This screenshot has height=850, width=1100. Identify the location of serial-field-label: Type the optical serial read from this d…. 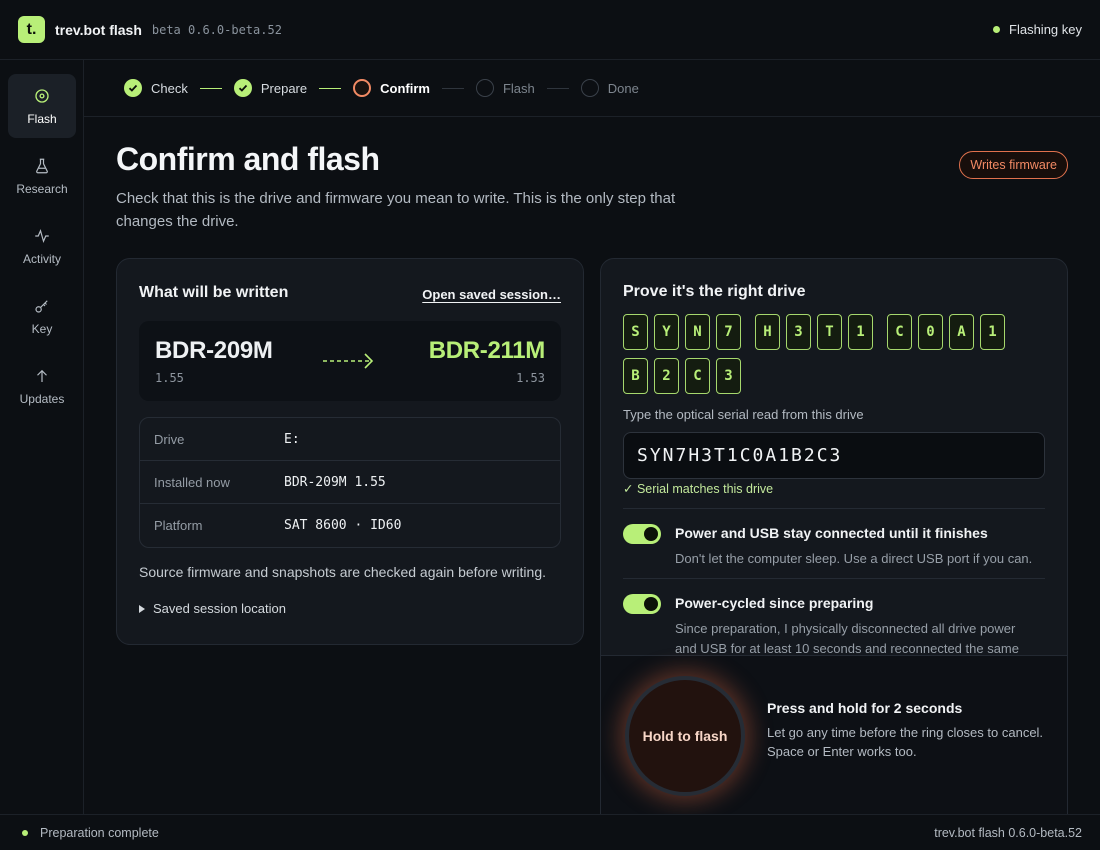
(743, 414).